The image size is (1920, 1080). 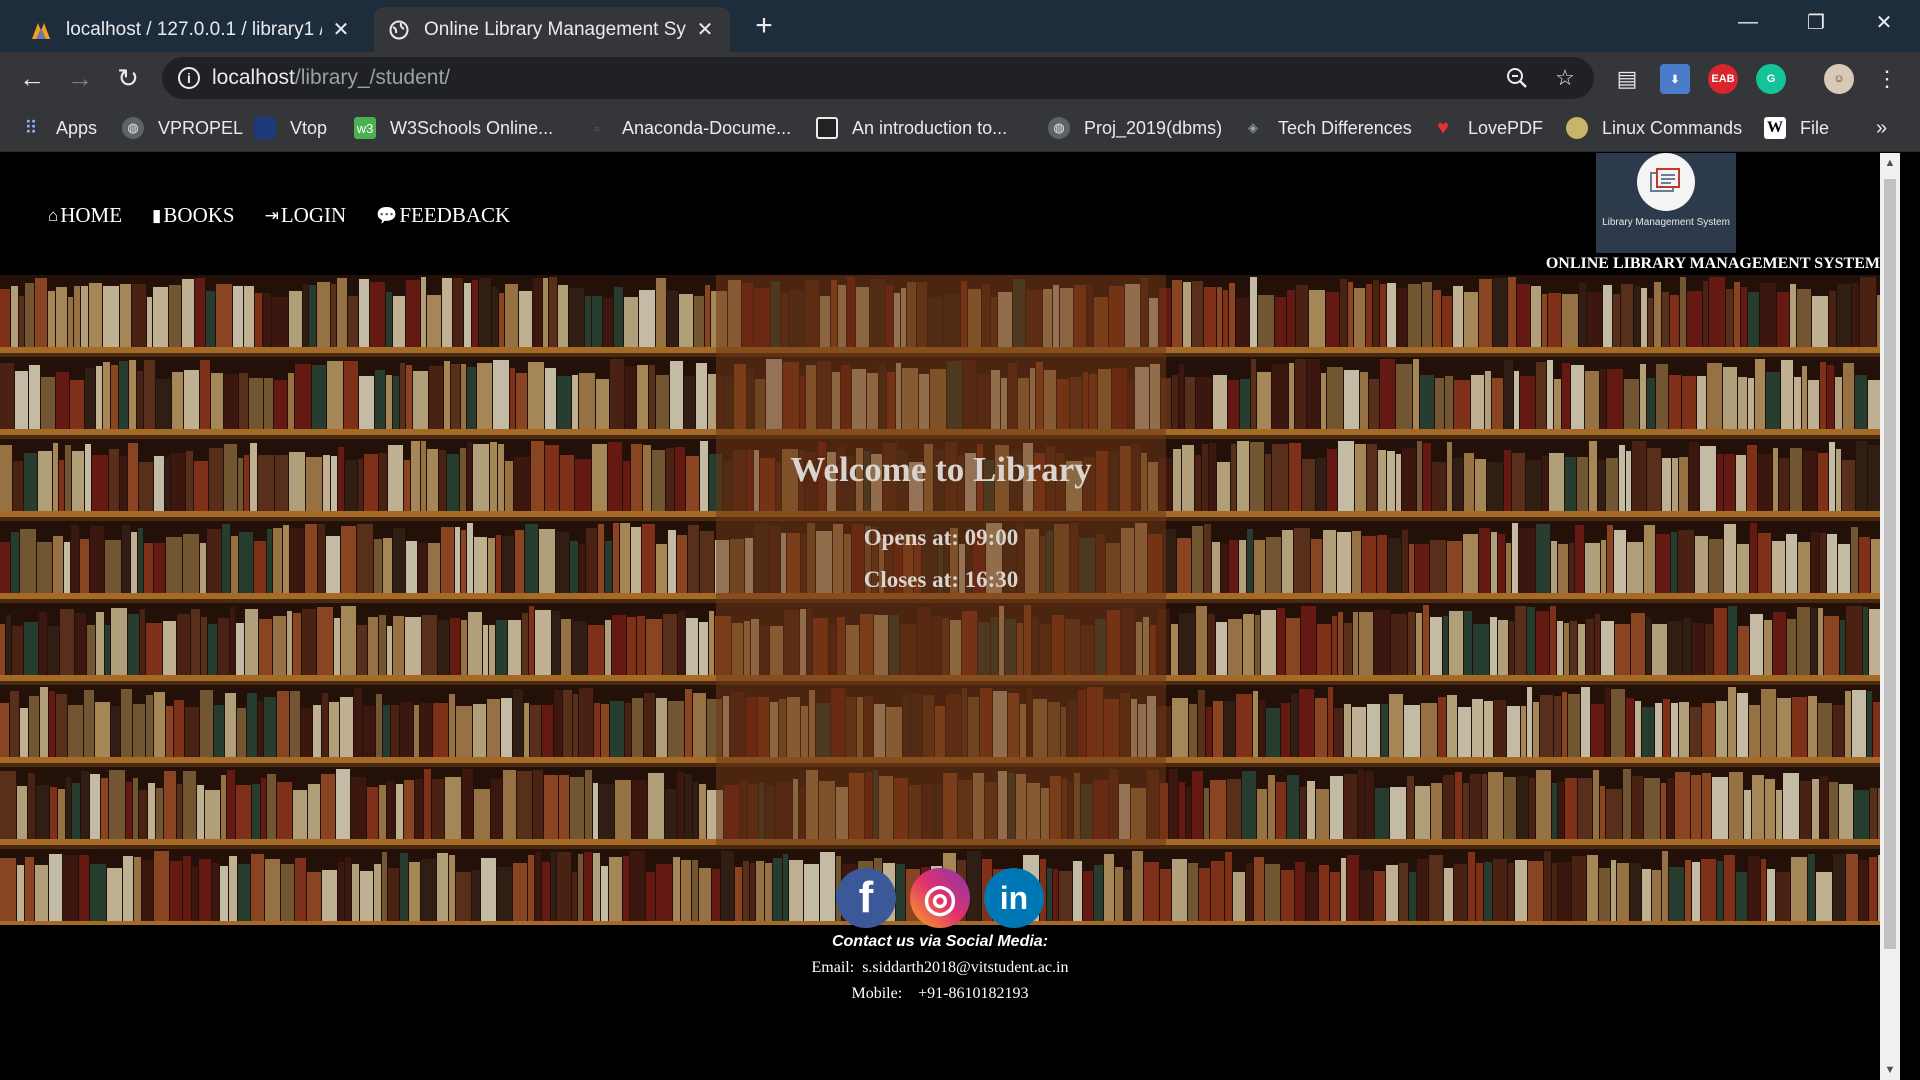 What do you see at coordinates (1771, 79) in the screenshot?
I see `grammarly-extension-icon: G` at bounding box center [1771, 79].